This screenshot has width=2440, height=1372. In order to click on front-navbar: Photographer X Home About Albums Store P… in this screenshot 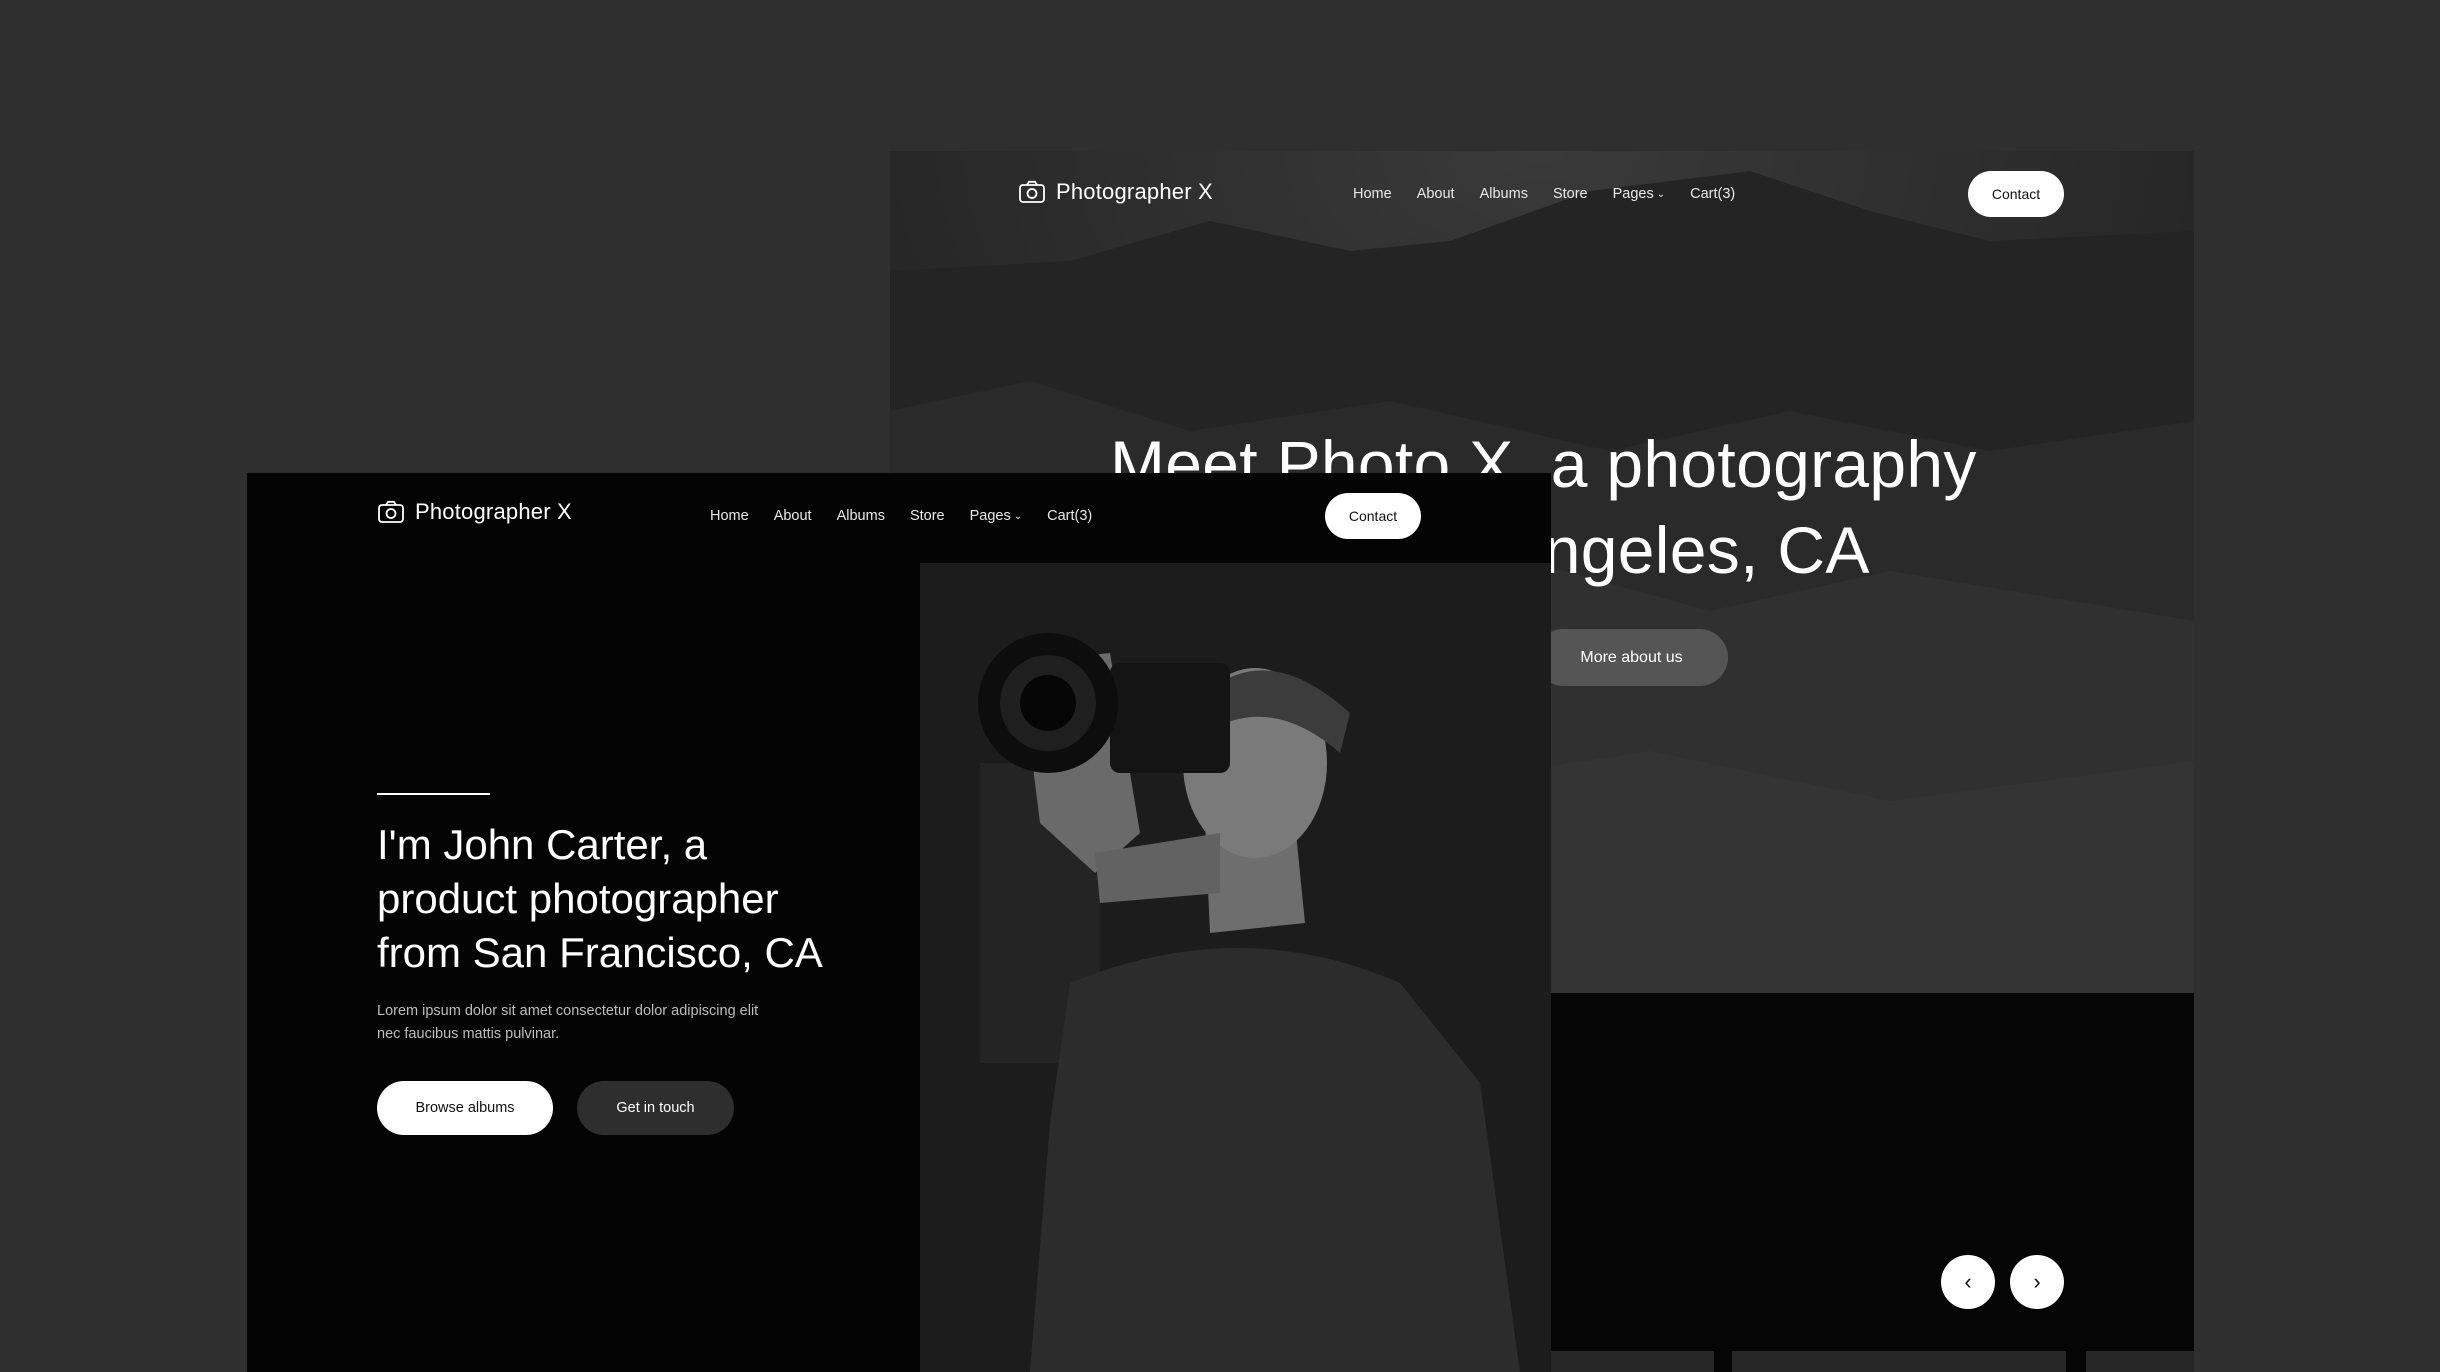, I will do `click(899, 518)`.